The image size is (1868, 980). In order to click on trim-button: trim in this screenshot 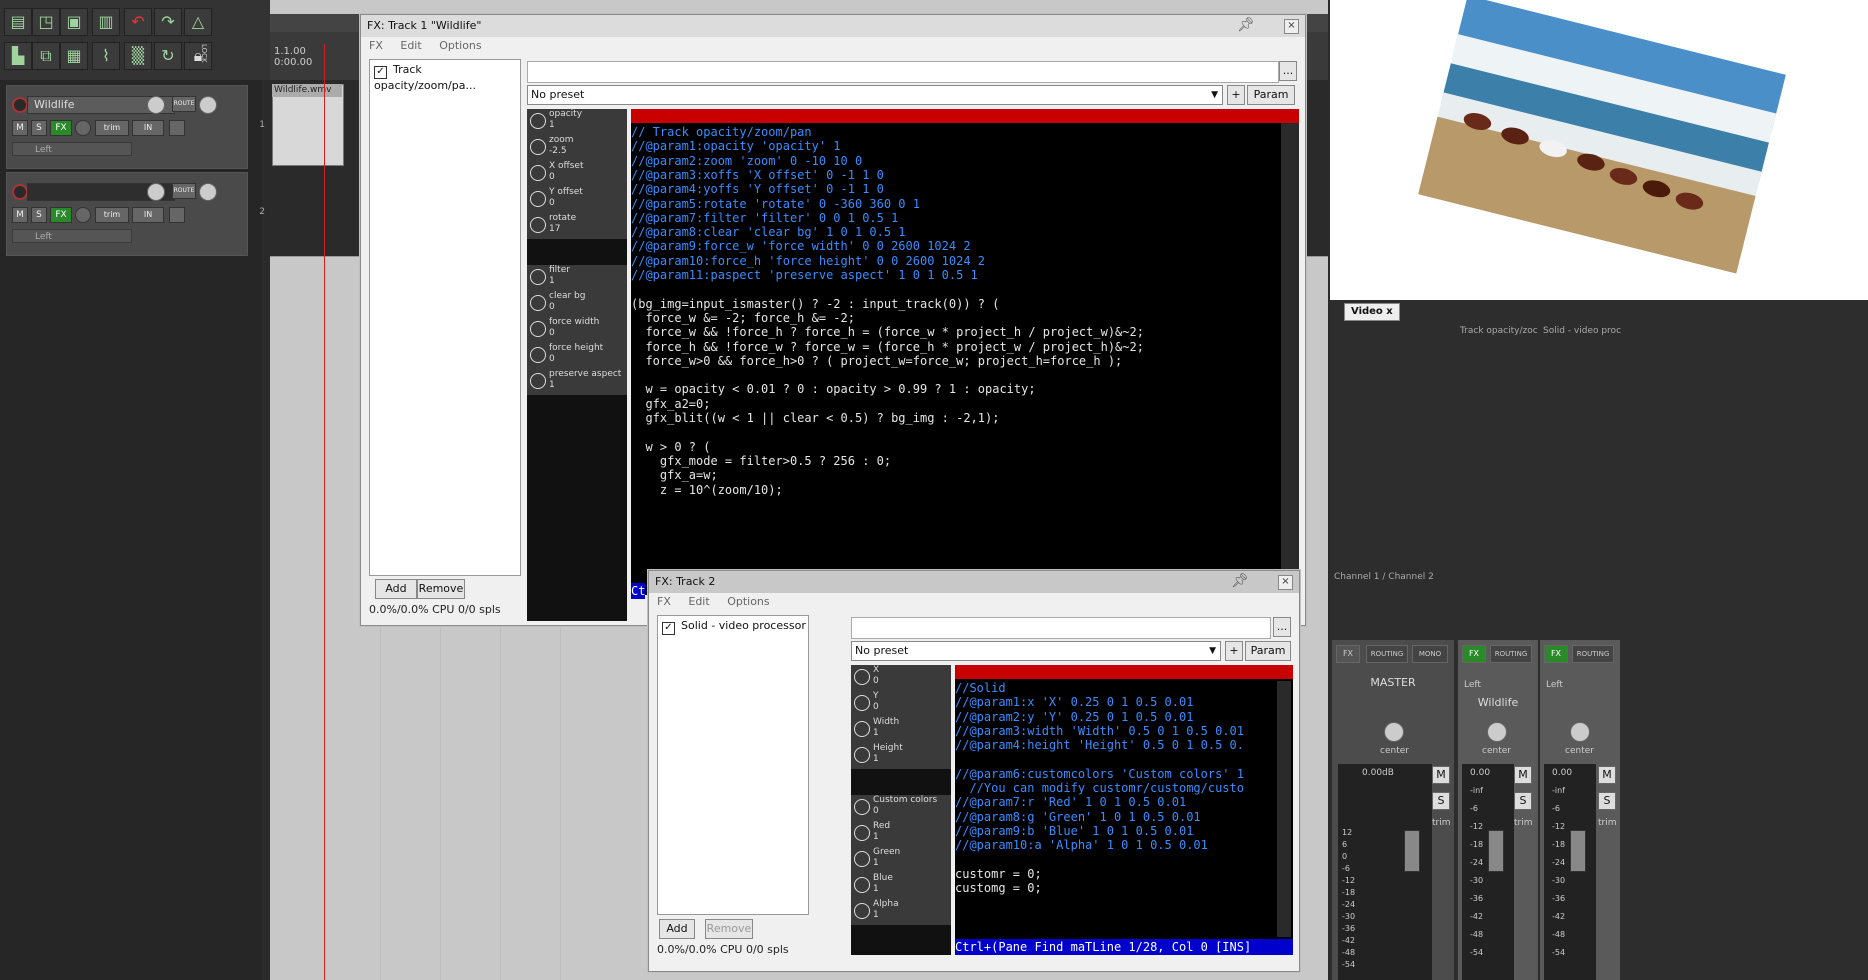, I will do `click(112, 215)`.